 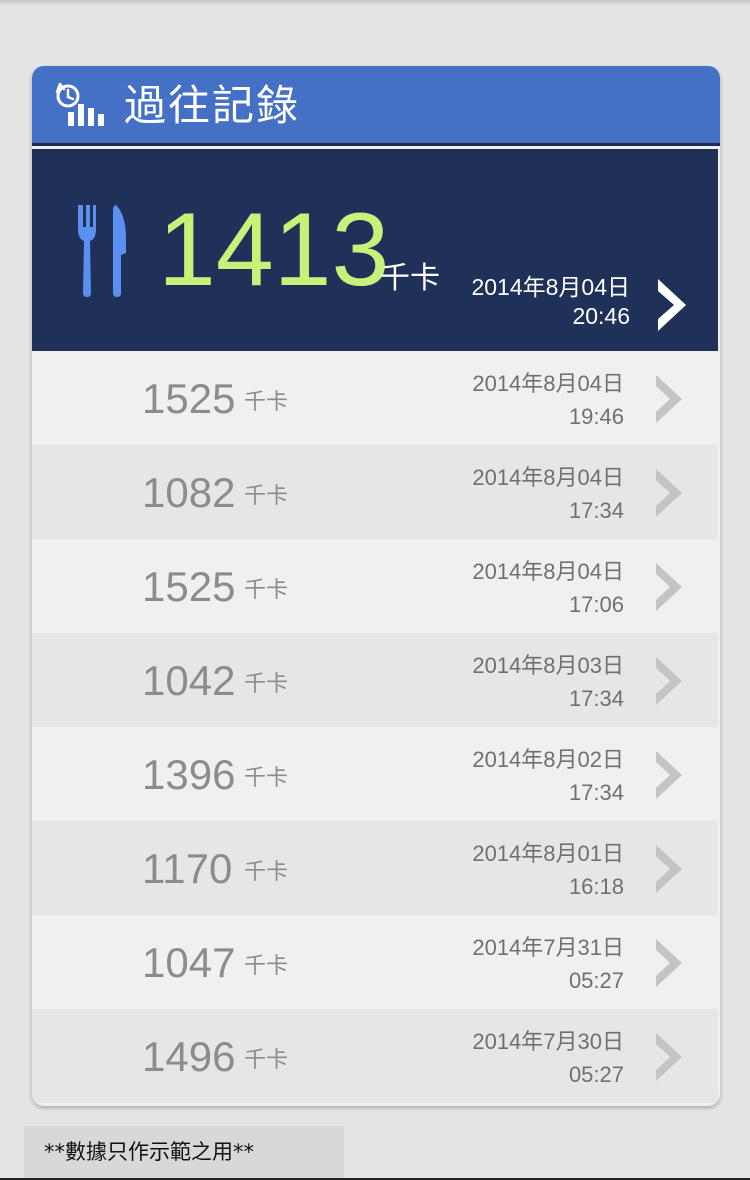 What do you see at coordinates (596, 886) in the screenshot?
I see `record-time: 16:18` at bounding box center [596, 886].